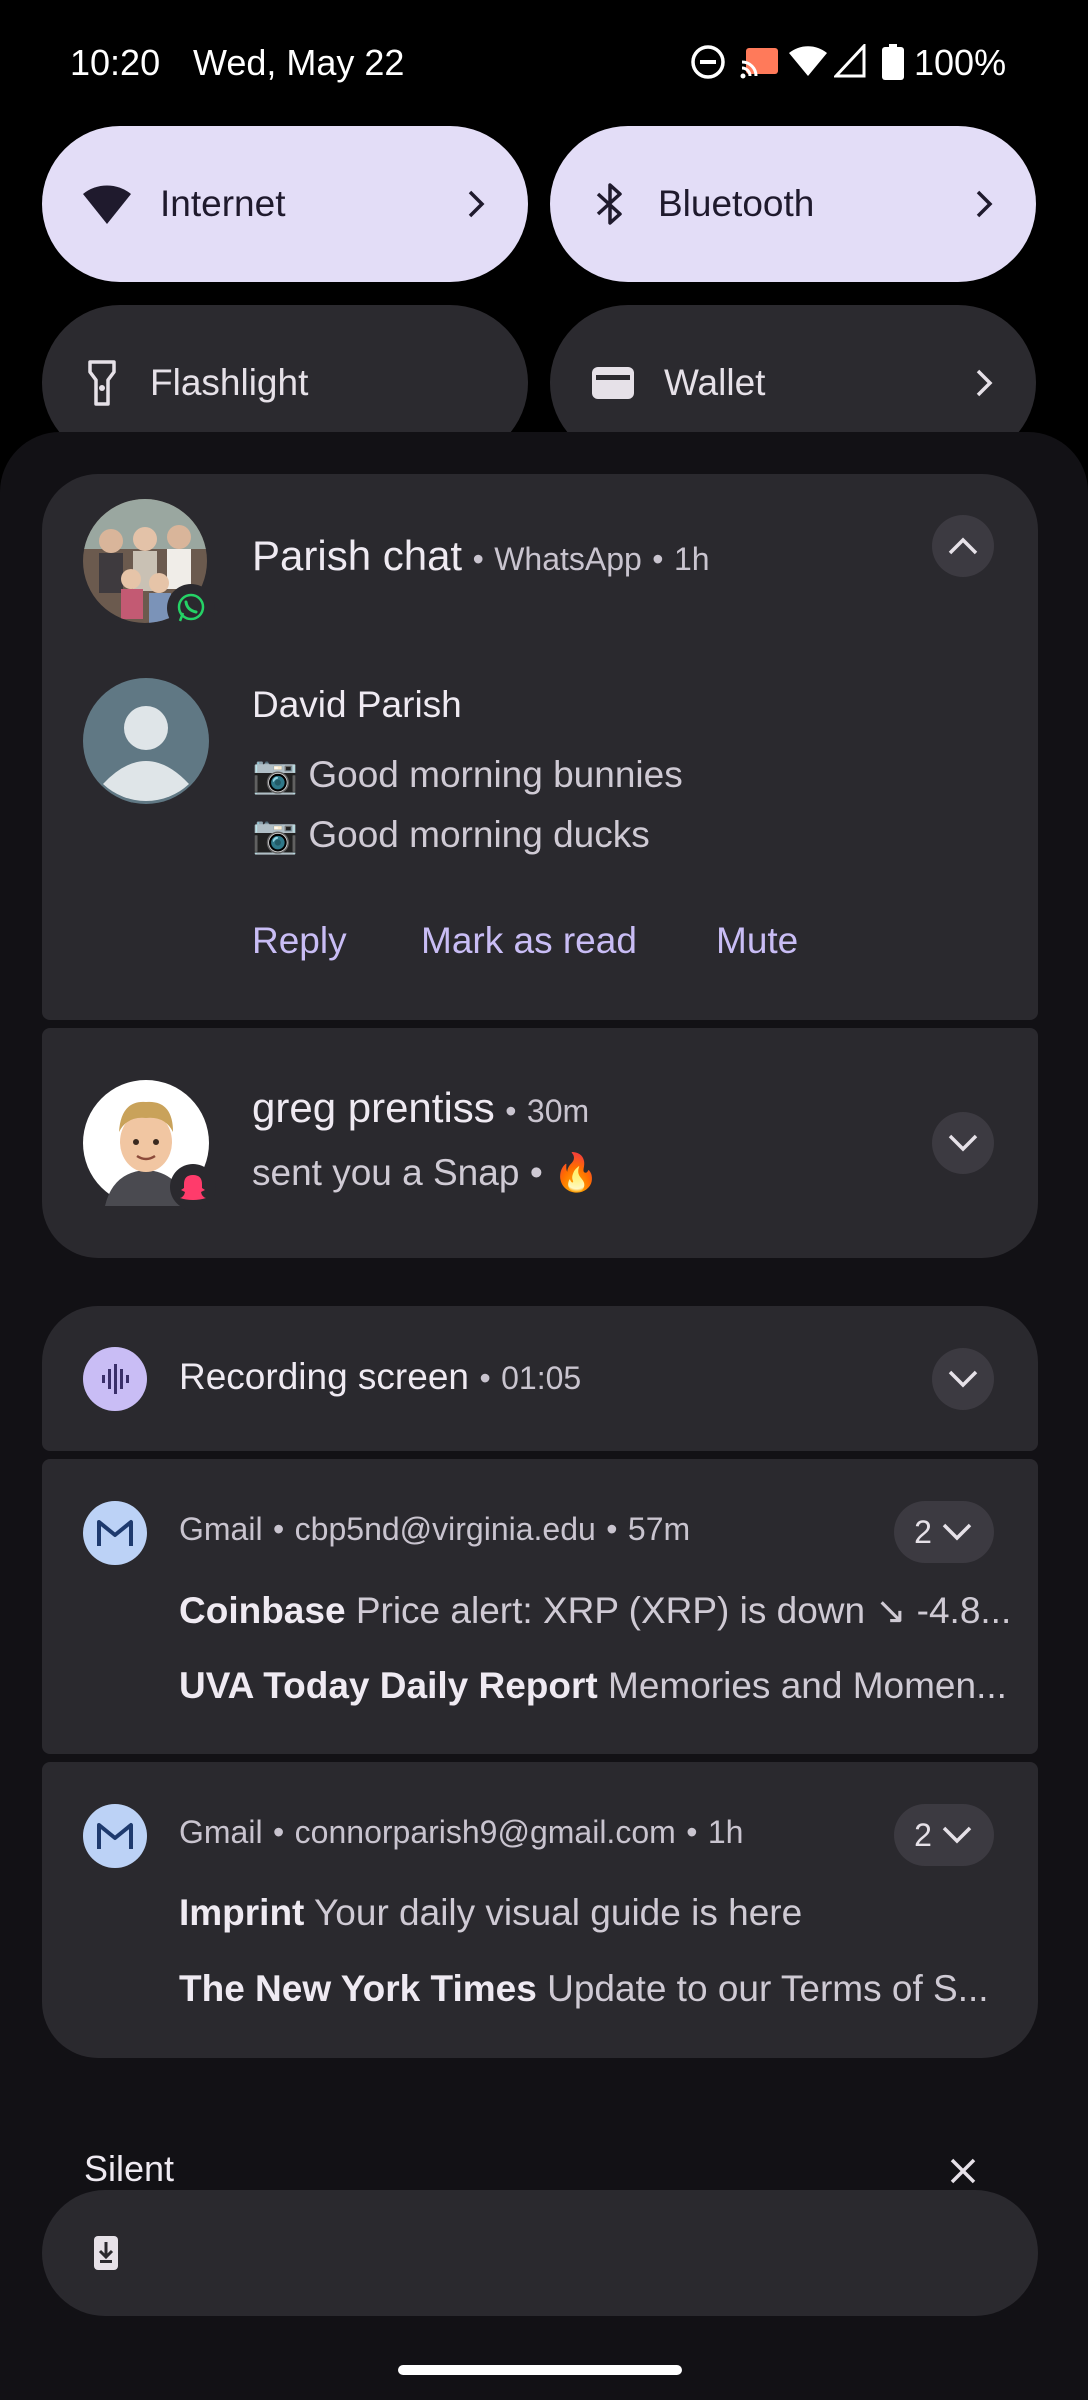  Describe the element at coordinates (262, 1610) in the screenshot. I see `email-sender: Coinbase` at that location.